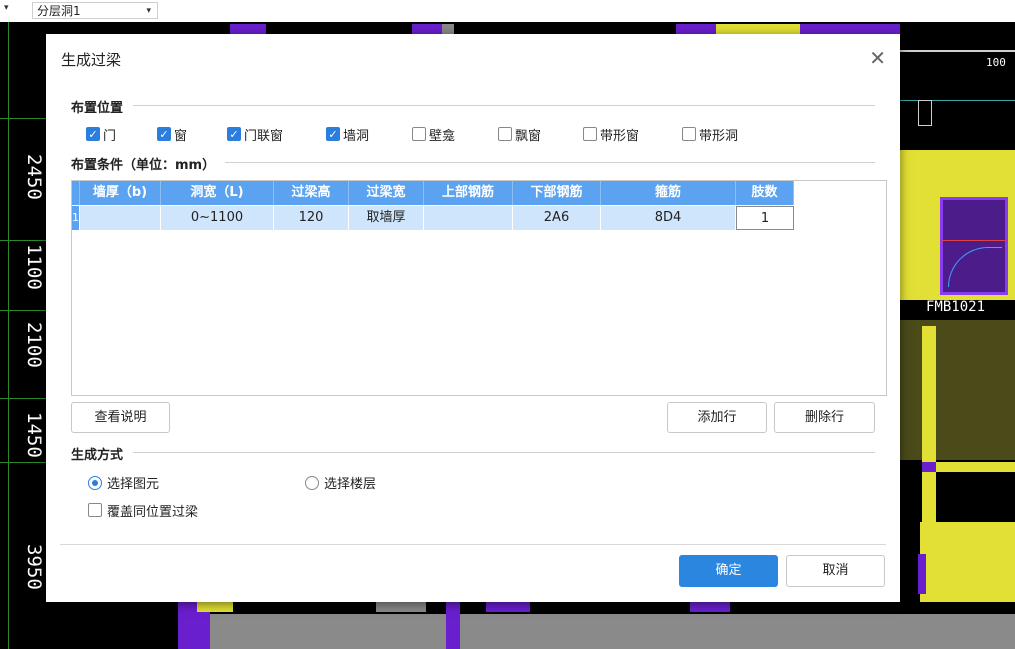  I want to click on checkbox-window: ✓ 窗, so click(172, 134).